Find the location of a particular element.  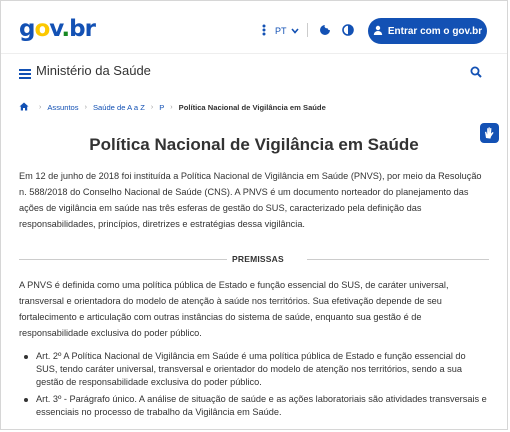

logo-letter-v: v is located at coordinates (55, 29).